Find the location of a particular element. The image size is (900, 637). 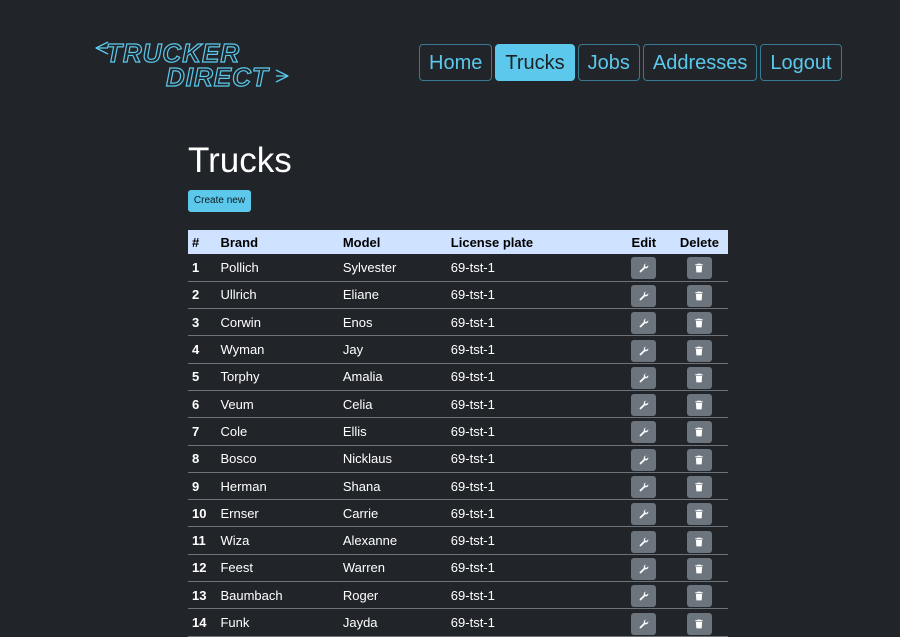

nav-trucks: Trucks is located at coordinates (535, 62).